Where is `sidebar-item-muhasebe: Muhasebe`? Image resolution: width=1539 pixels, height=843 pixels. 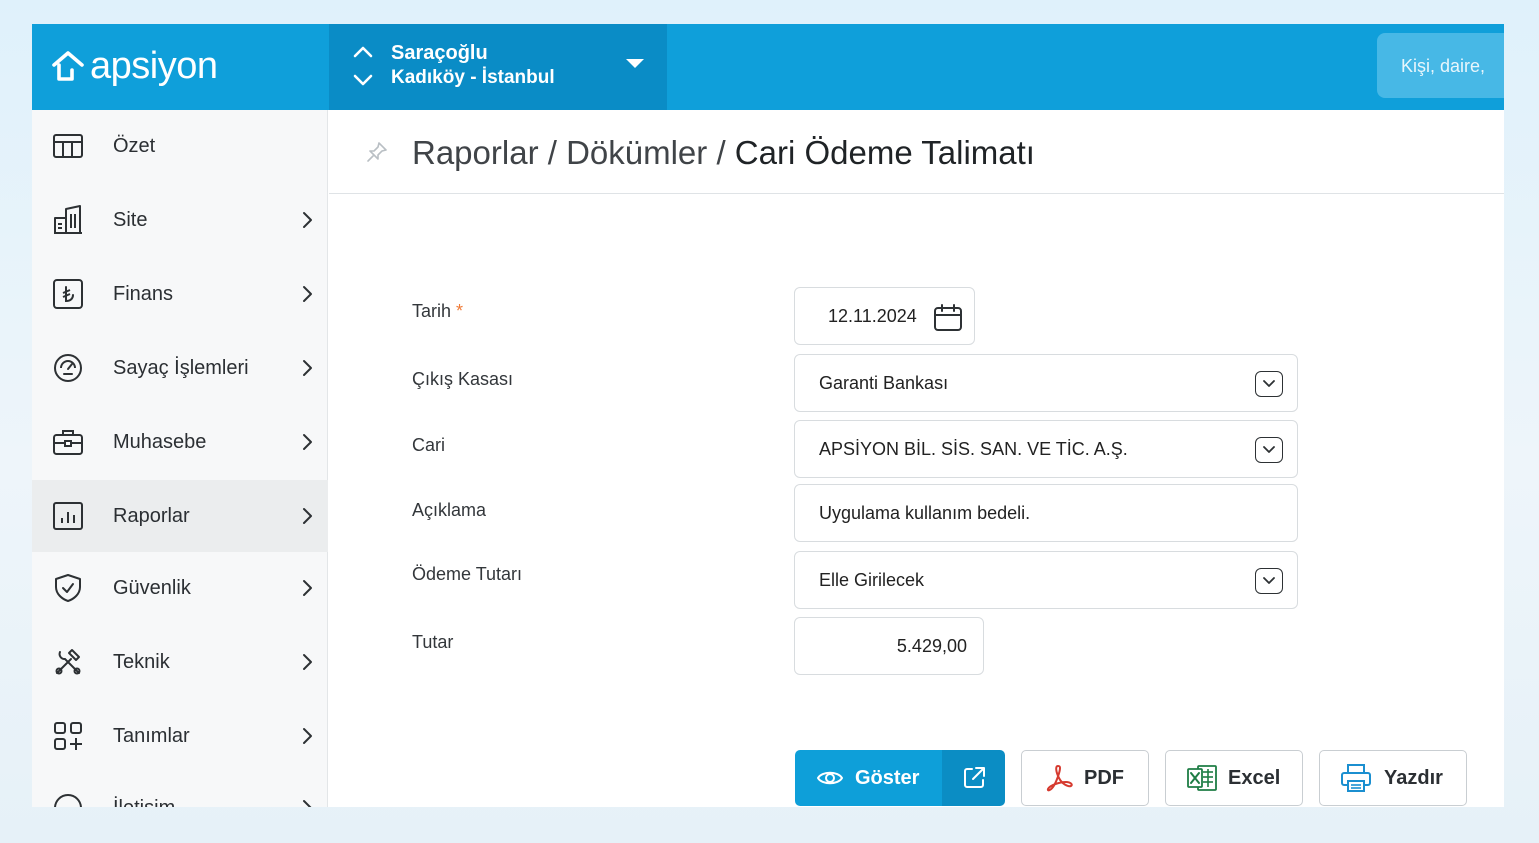 sidebar-item-muhasebe: Muhasebe is located at coordinates (180, 442).